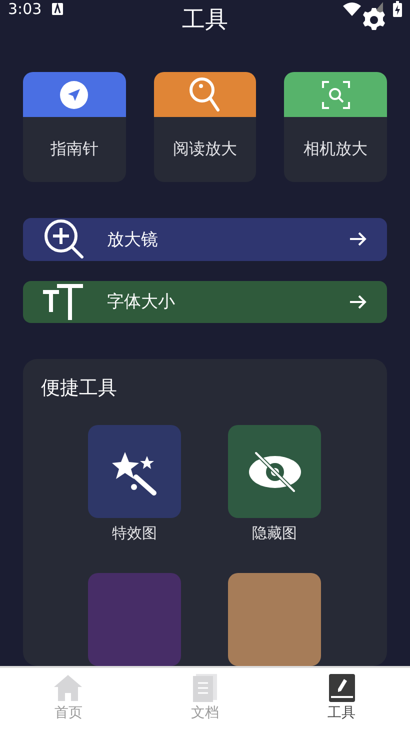 Image resolution: width=410 pixels, height=730 pixels. What do you see at coordinates (64, 302) in the screenshot?
I see `text-size-icon` at bounding box center [64, 302].